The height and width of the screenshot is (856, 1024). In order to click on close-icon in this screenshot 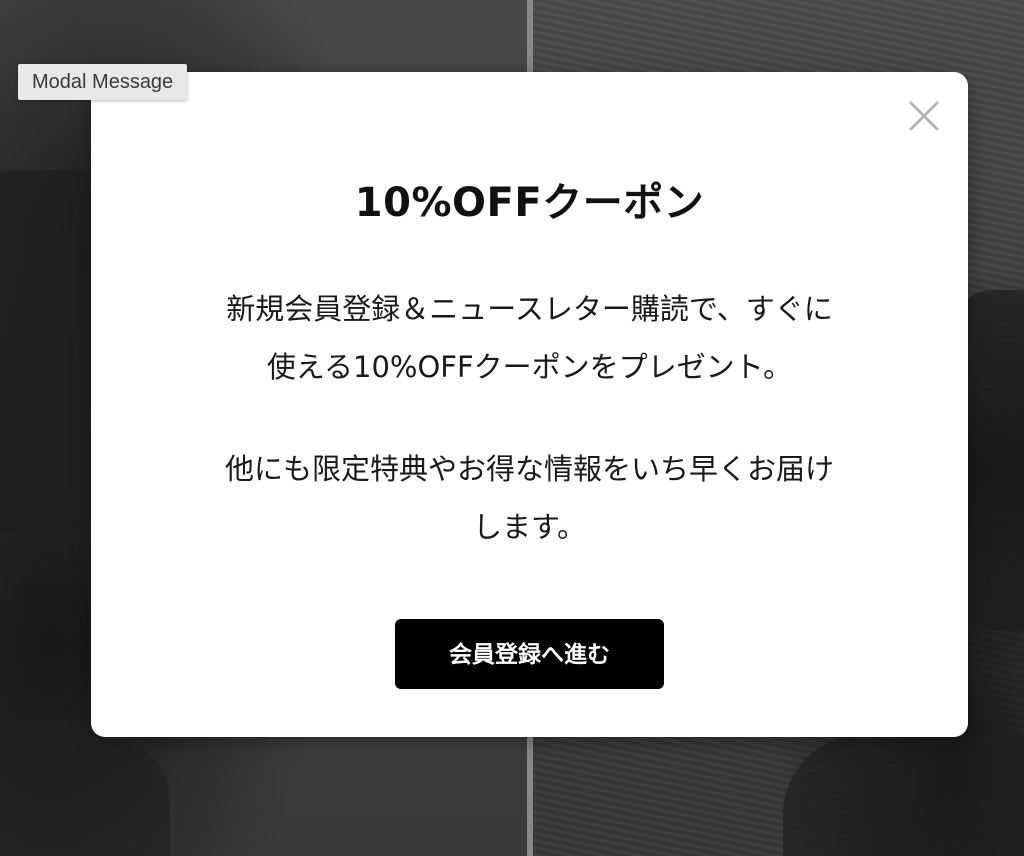, I will do `click(924, 116)`.